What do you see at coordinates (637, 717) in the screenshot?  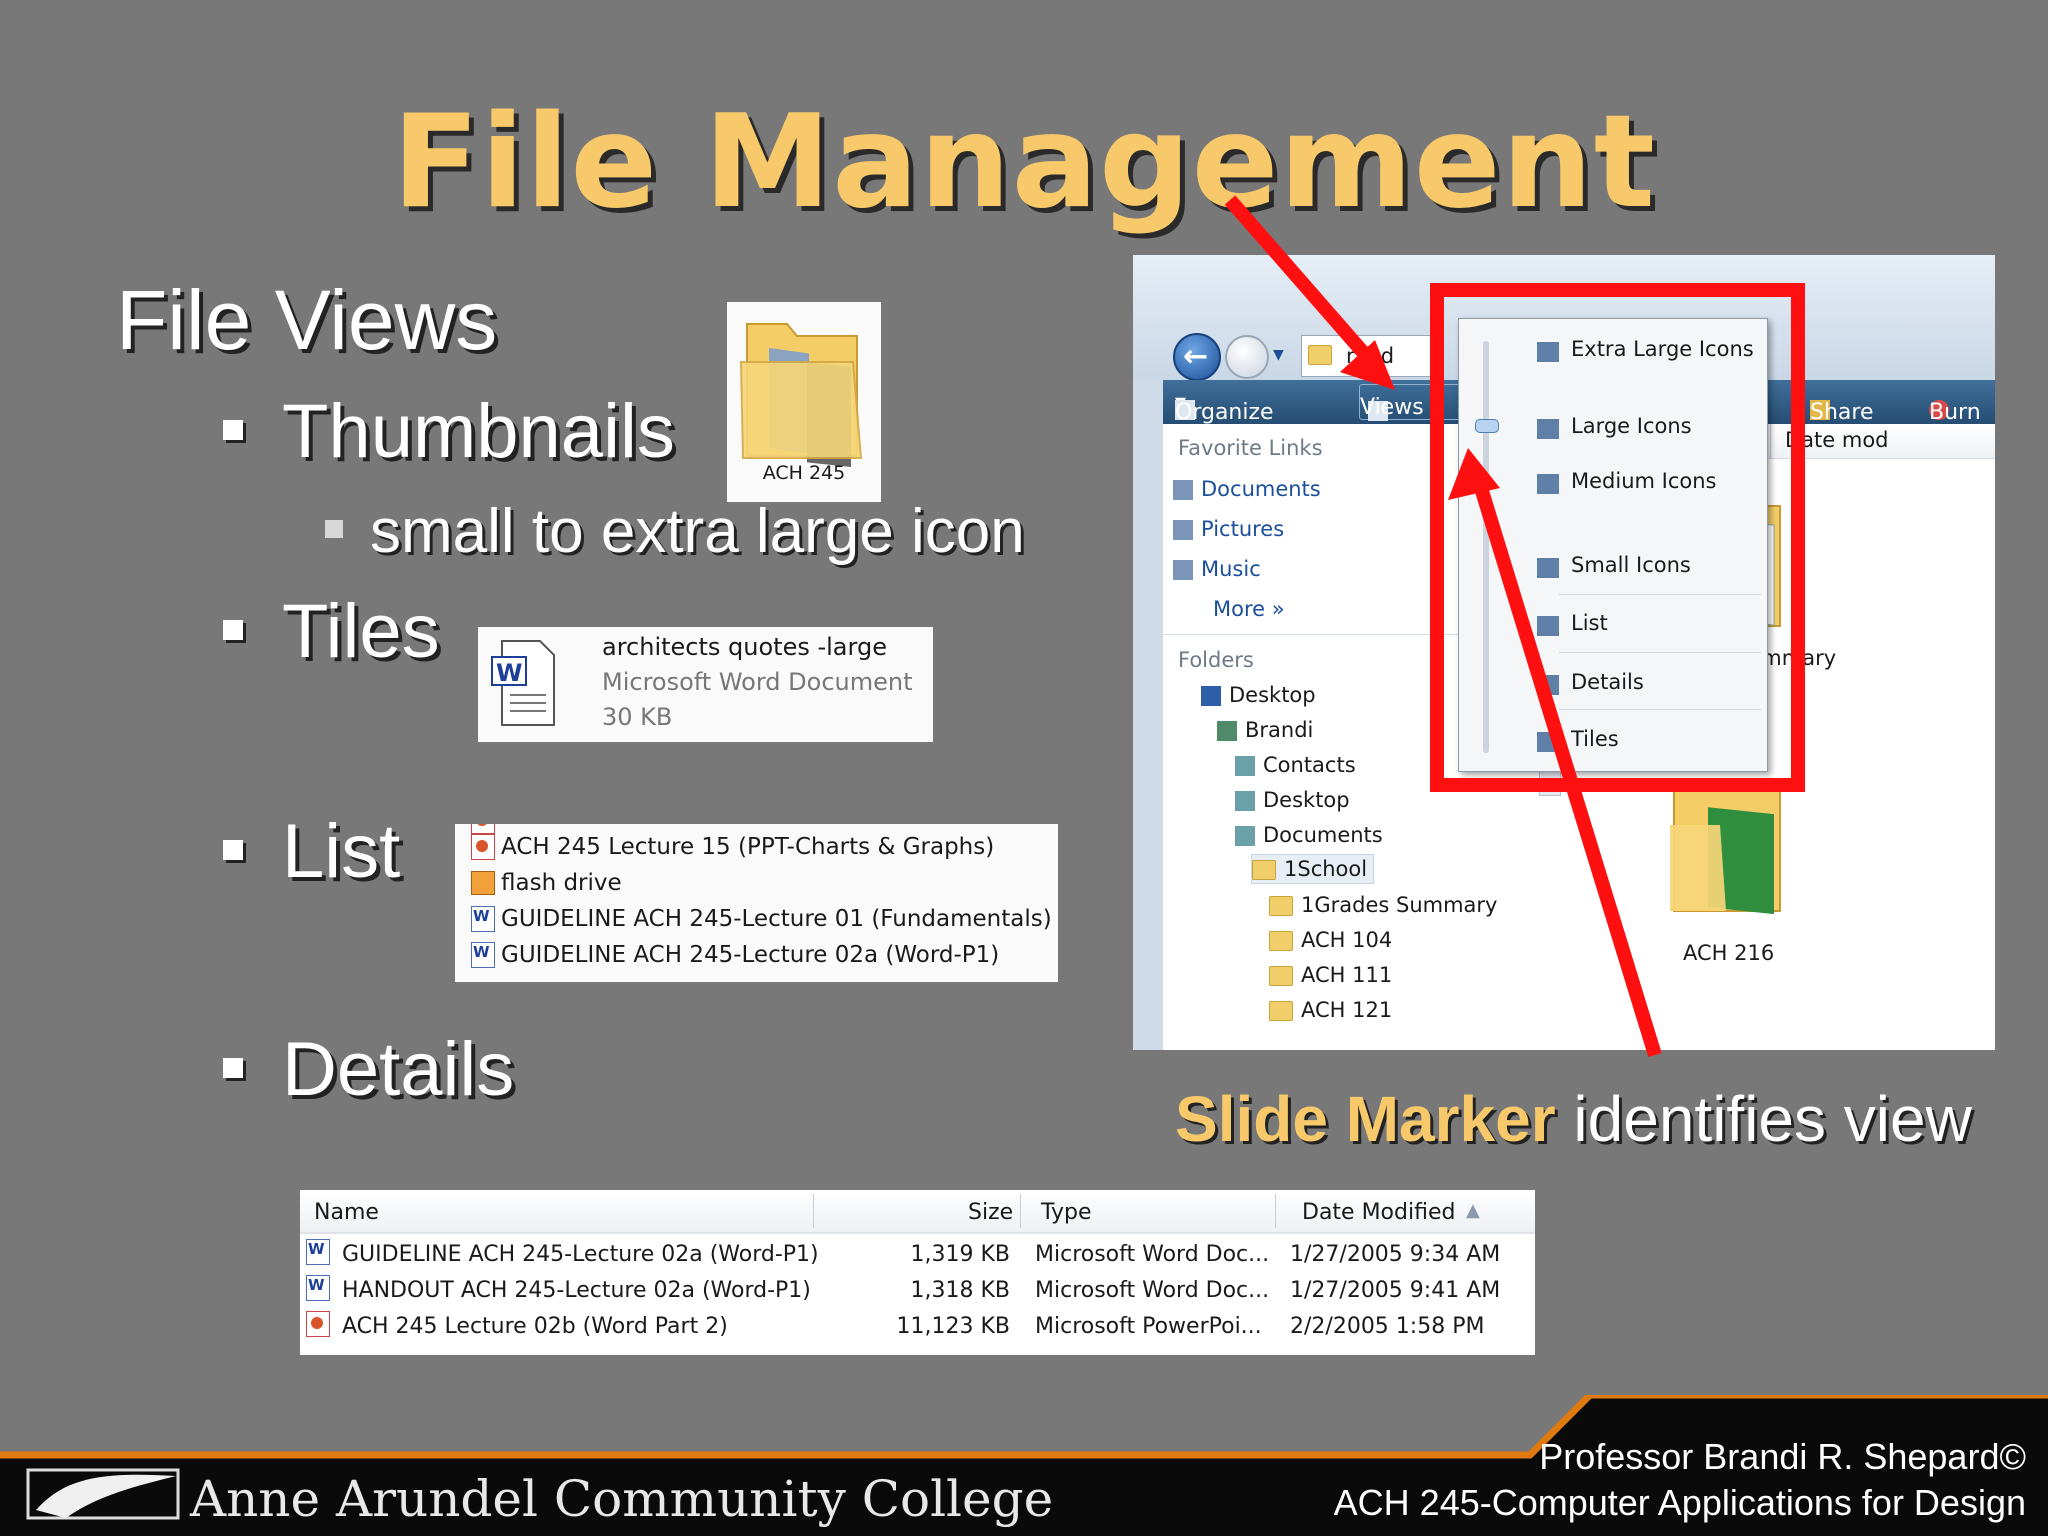 I see `tile-file-size: 30 KB` at bounding box center [637, 717].